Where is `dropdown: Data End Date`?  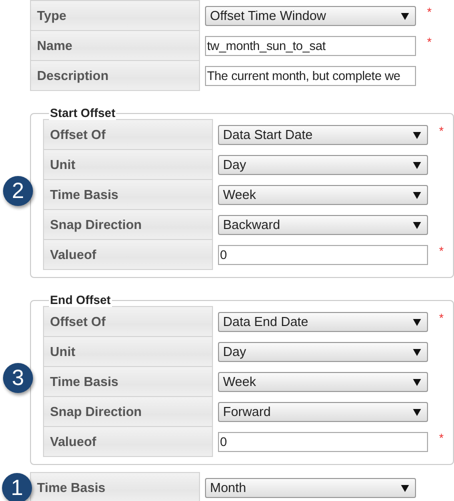
dropdown: Data End Date is located at coordinates (323, 322).